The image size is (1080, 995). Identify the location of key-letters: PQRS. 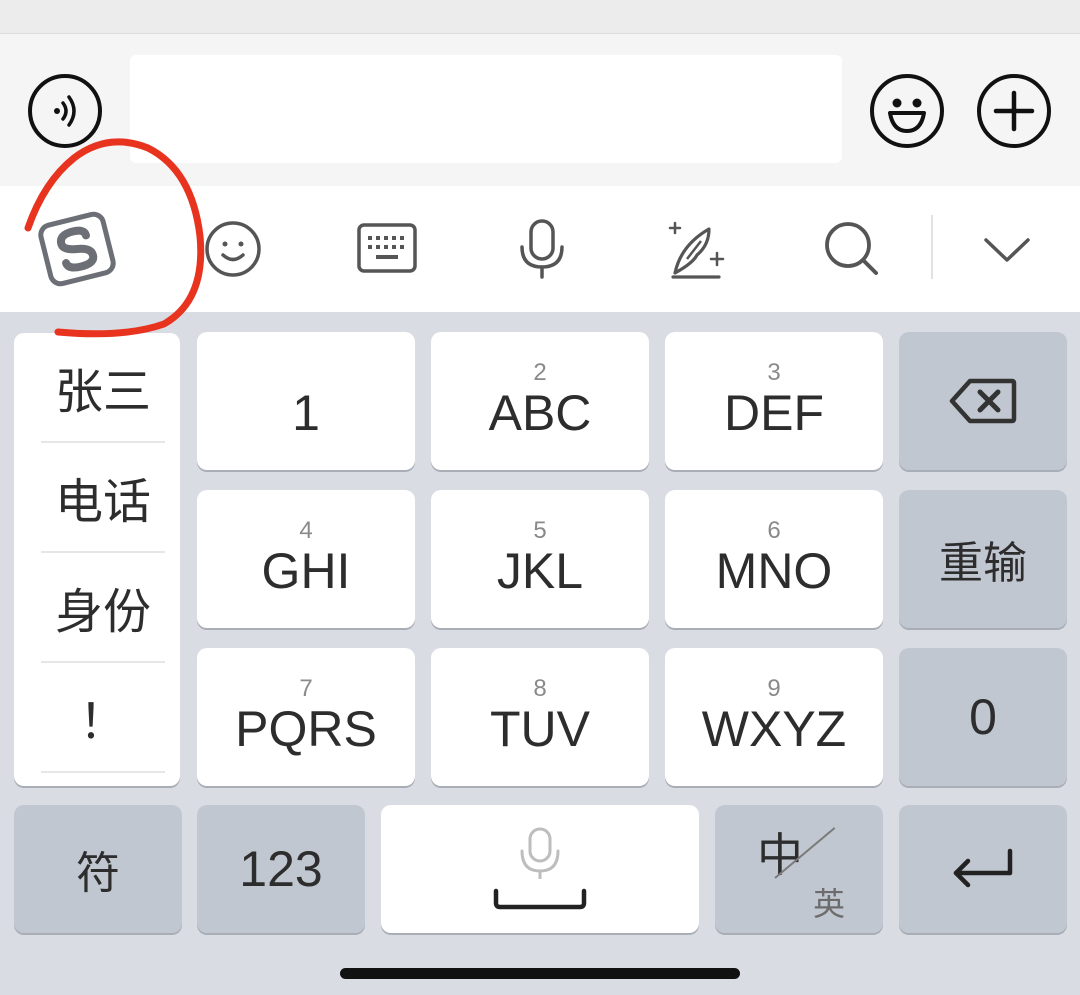
(306, 729).